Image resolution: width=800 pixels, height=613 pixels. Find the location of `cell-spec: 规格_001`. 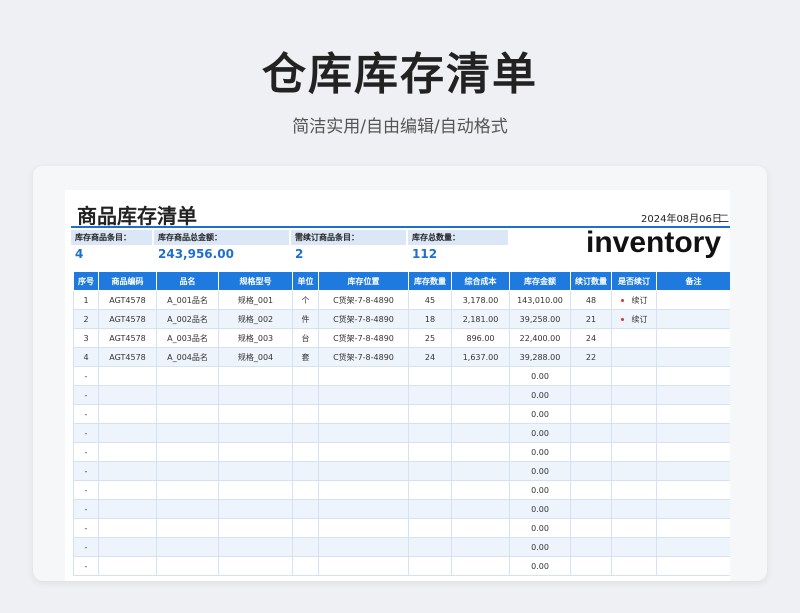

cell-spec: 规格_001 is located at coordinates (255, 300).